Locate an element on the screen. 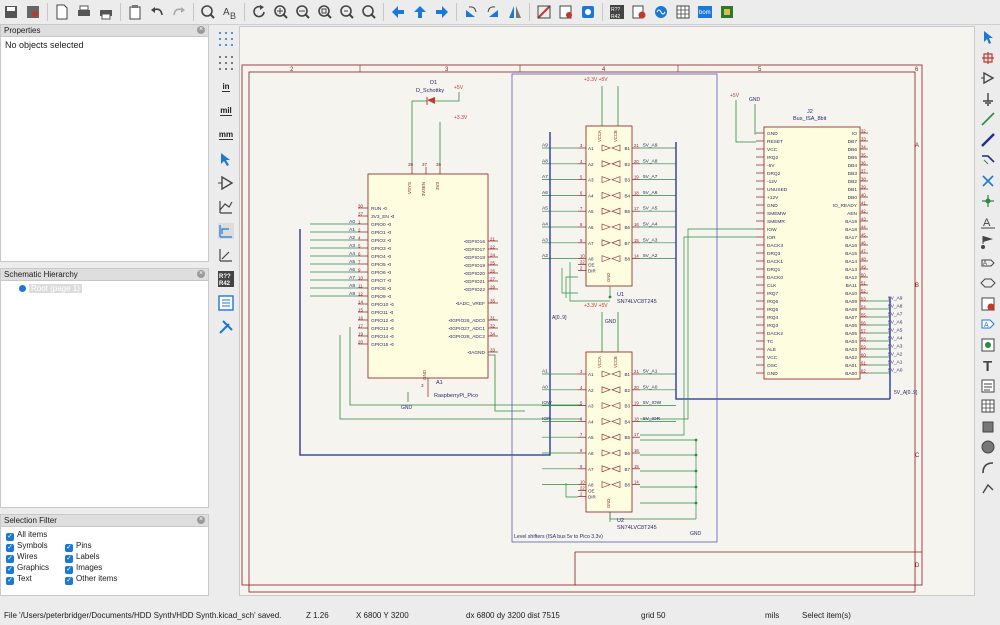 This screenshot has height=625, width=1000. filter-symbols: ✓ Symbols is located at coordinates (27, 546).